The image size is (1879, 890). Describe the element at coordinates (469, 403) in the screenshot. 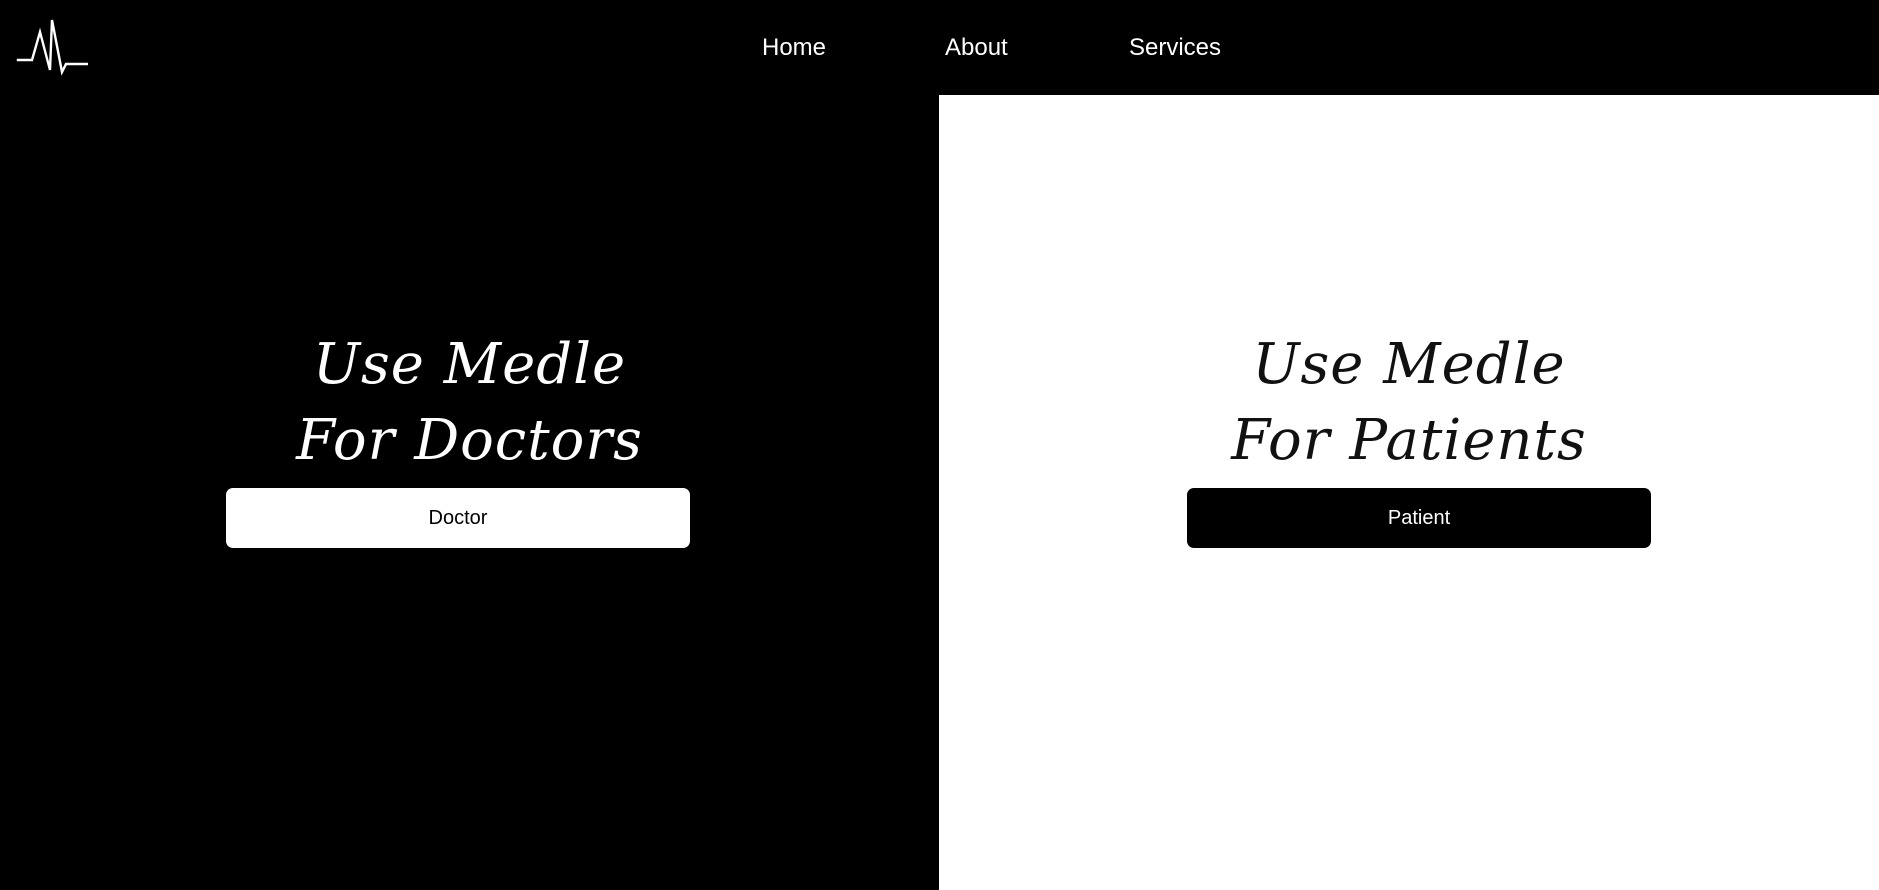

I see `doctors-tagline: Use Medle For Doctors` at that location.